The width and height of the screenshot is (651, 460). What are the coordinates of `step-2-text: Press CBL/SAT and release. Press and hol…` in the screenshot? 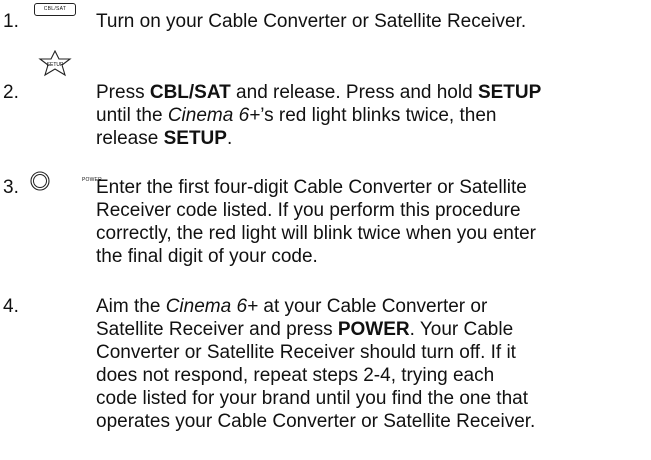 It's located at (371, 115).